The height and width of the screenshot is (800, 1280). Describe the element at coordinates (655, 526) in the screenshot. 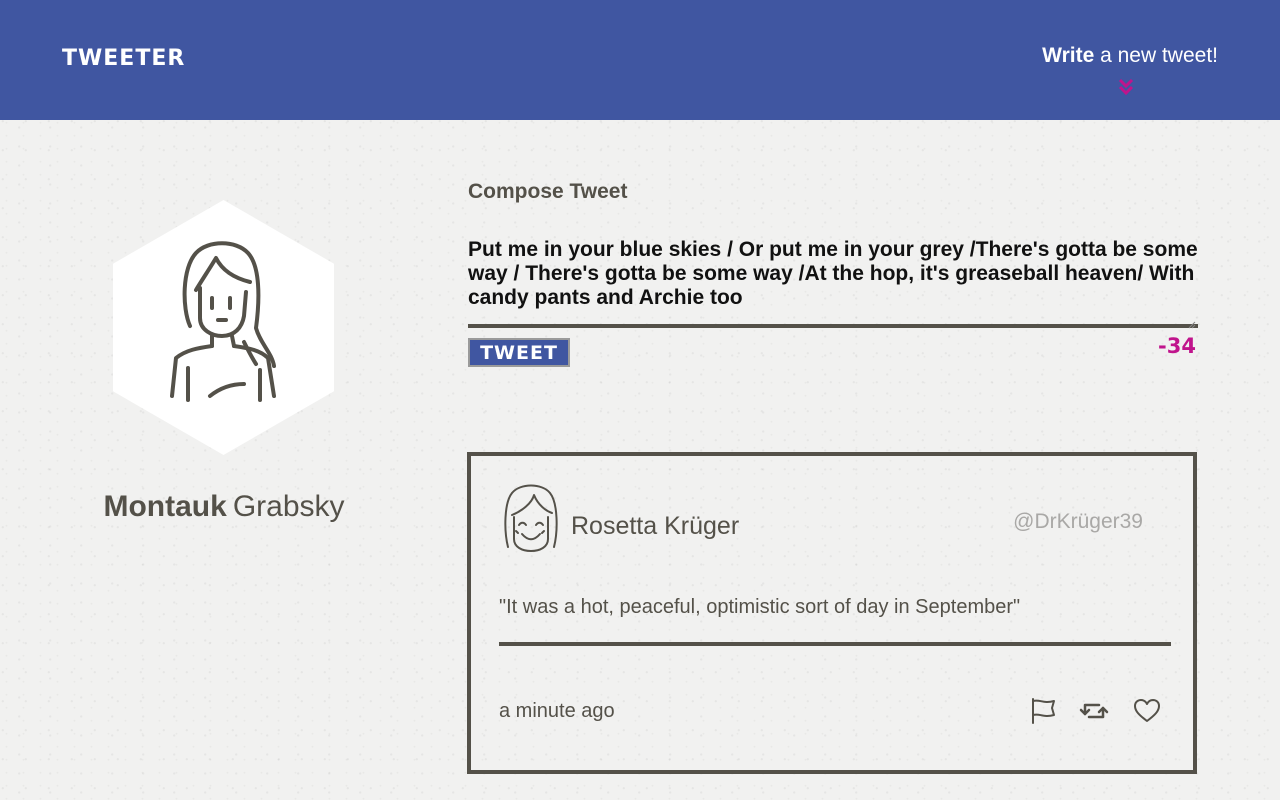

I see `tweet-author-name: Rosetta Krüger` at that location.